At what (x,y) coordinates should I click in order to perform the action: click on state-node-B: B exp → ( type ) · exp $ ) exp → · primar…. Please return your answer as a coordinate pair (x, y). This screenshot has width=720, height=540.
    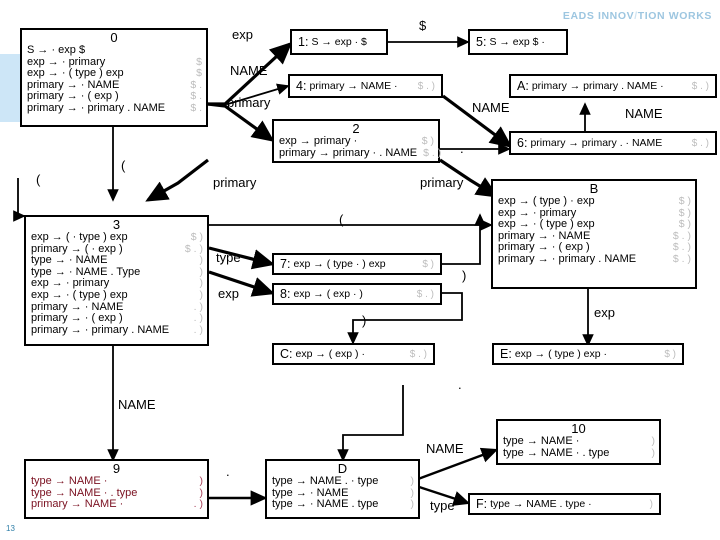
    Looking at the image, I should click on (594, 234).